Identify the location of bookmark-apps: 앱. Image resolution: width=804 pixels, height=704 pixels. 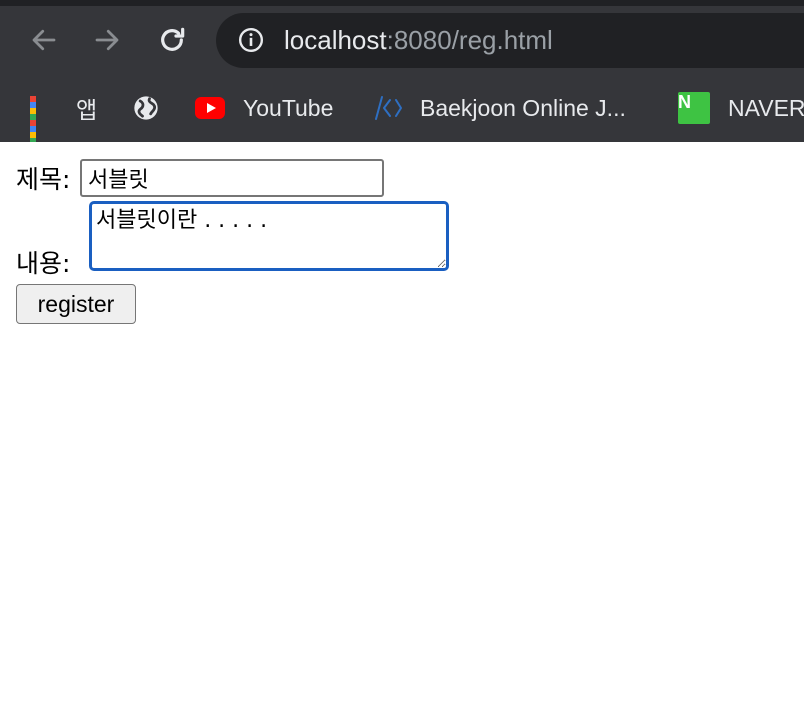
(64, 115).